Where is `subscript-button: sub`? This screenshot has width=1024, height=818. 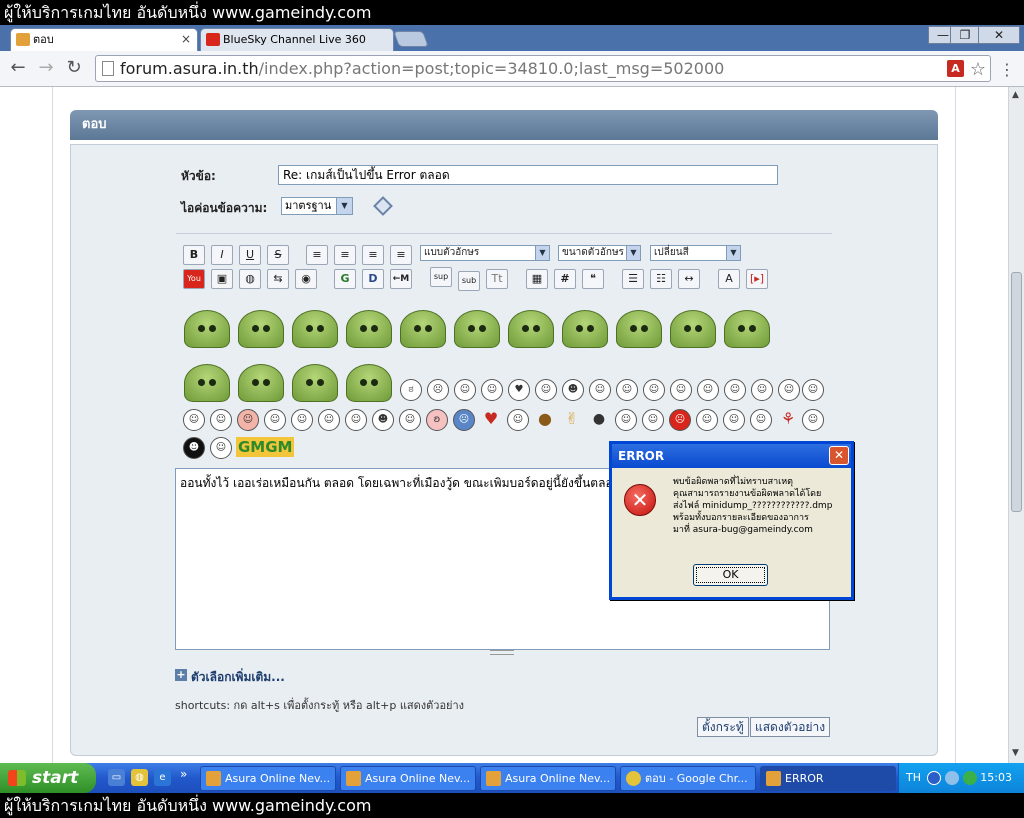
subscript-button: sub is located at coordinates (469, 281).